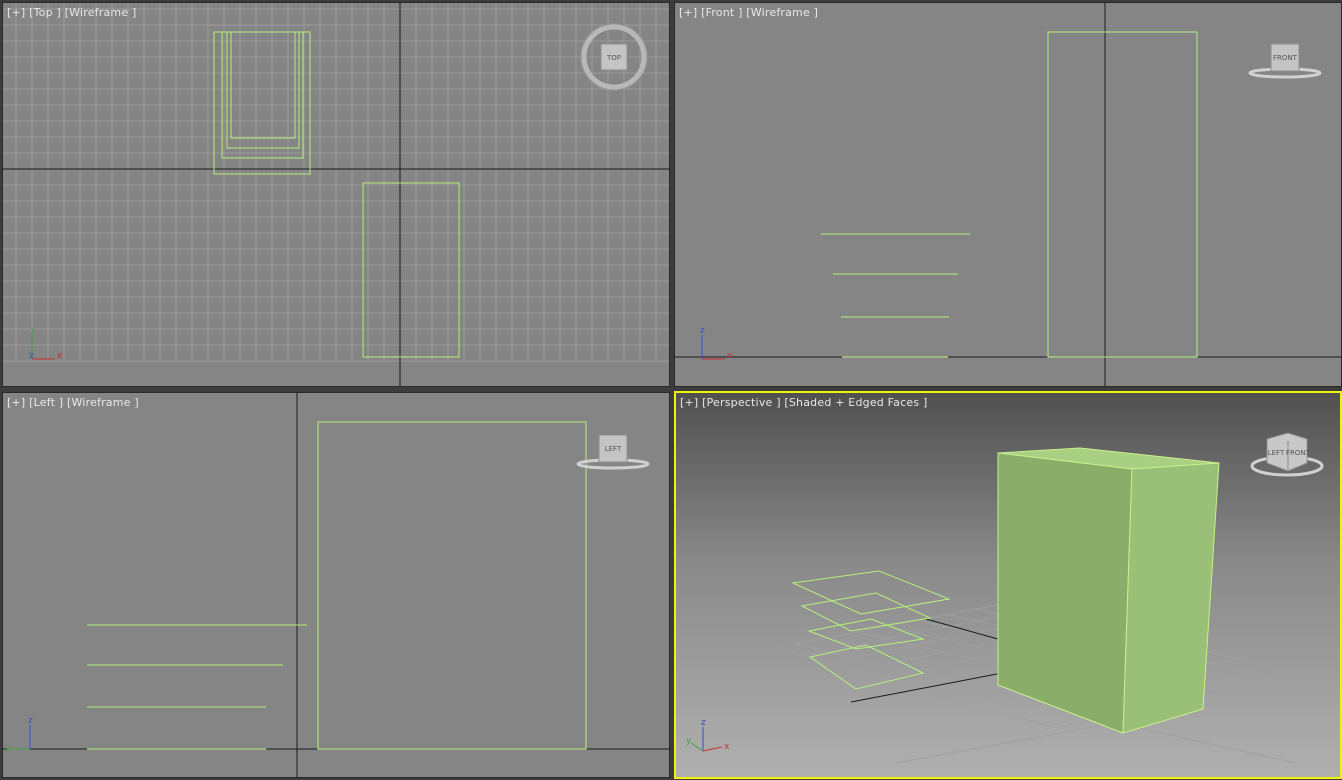 This screenshot has width=1342, height=780. What do you see at coordinates (73, 402) in the screenshot?
I see `viewport-label-left: [+] [Left ] [Wireframe ]` at bounding box center [73, 402].